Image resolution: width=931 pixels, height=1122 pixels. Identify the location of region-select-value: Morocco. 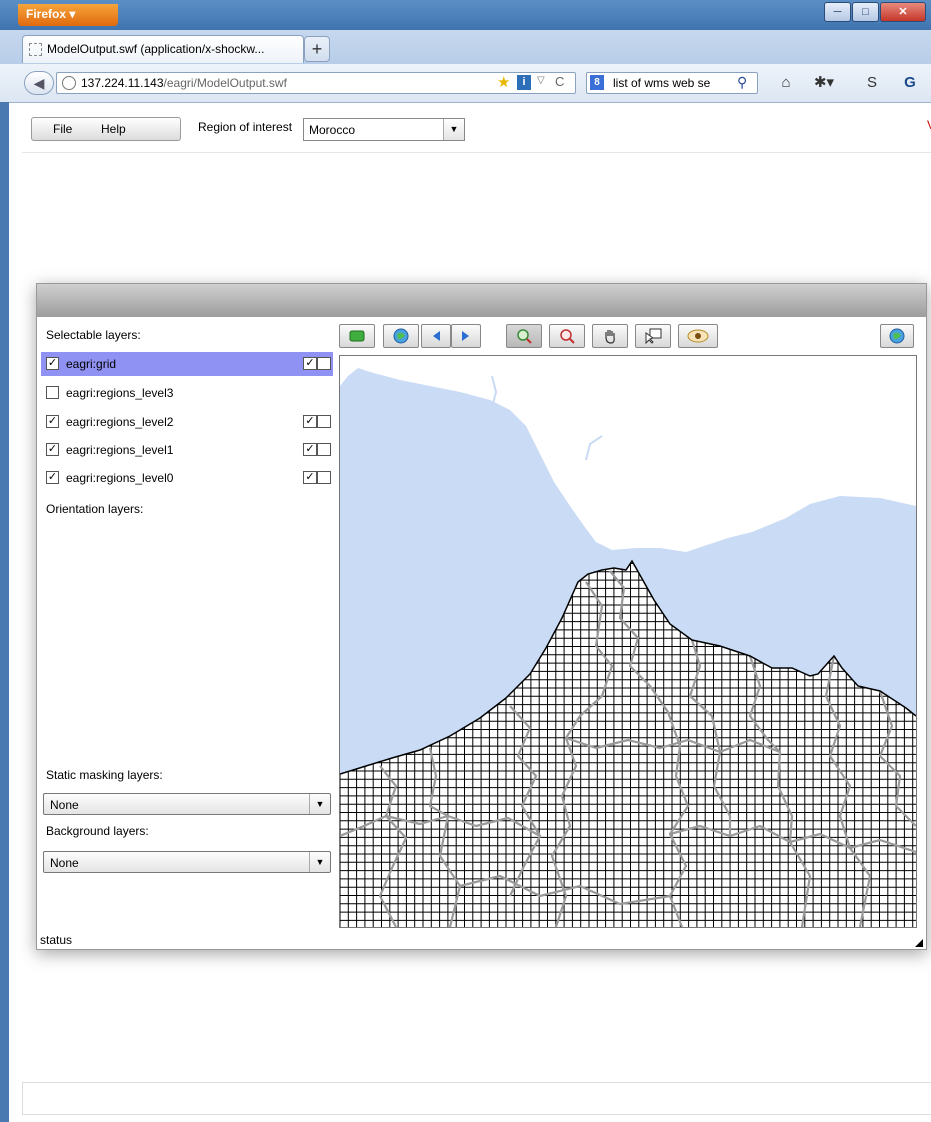
(332, 130).